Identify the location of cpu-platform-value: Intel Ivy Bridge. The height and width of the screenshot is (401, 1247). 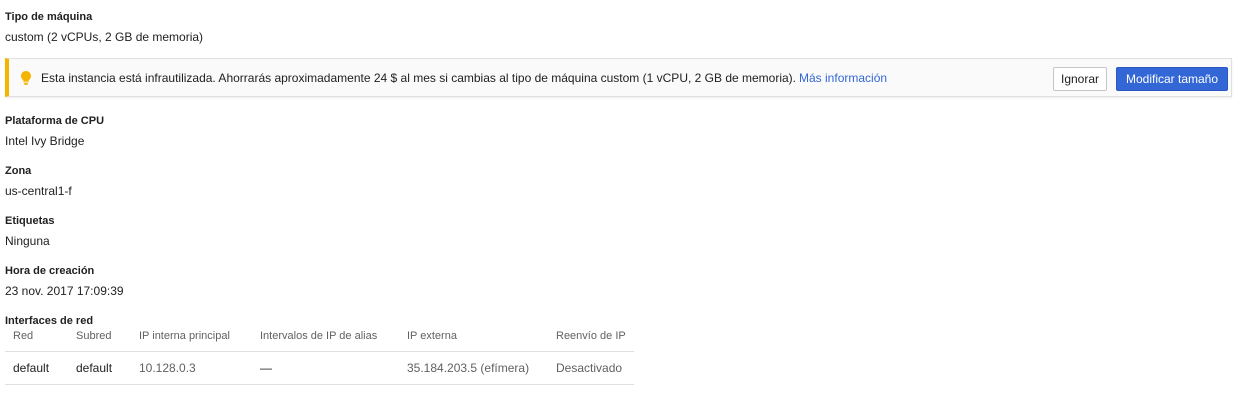
(45, 141).